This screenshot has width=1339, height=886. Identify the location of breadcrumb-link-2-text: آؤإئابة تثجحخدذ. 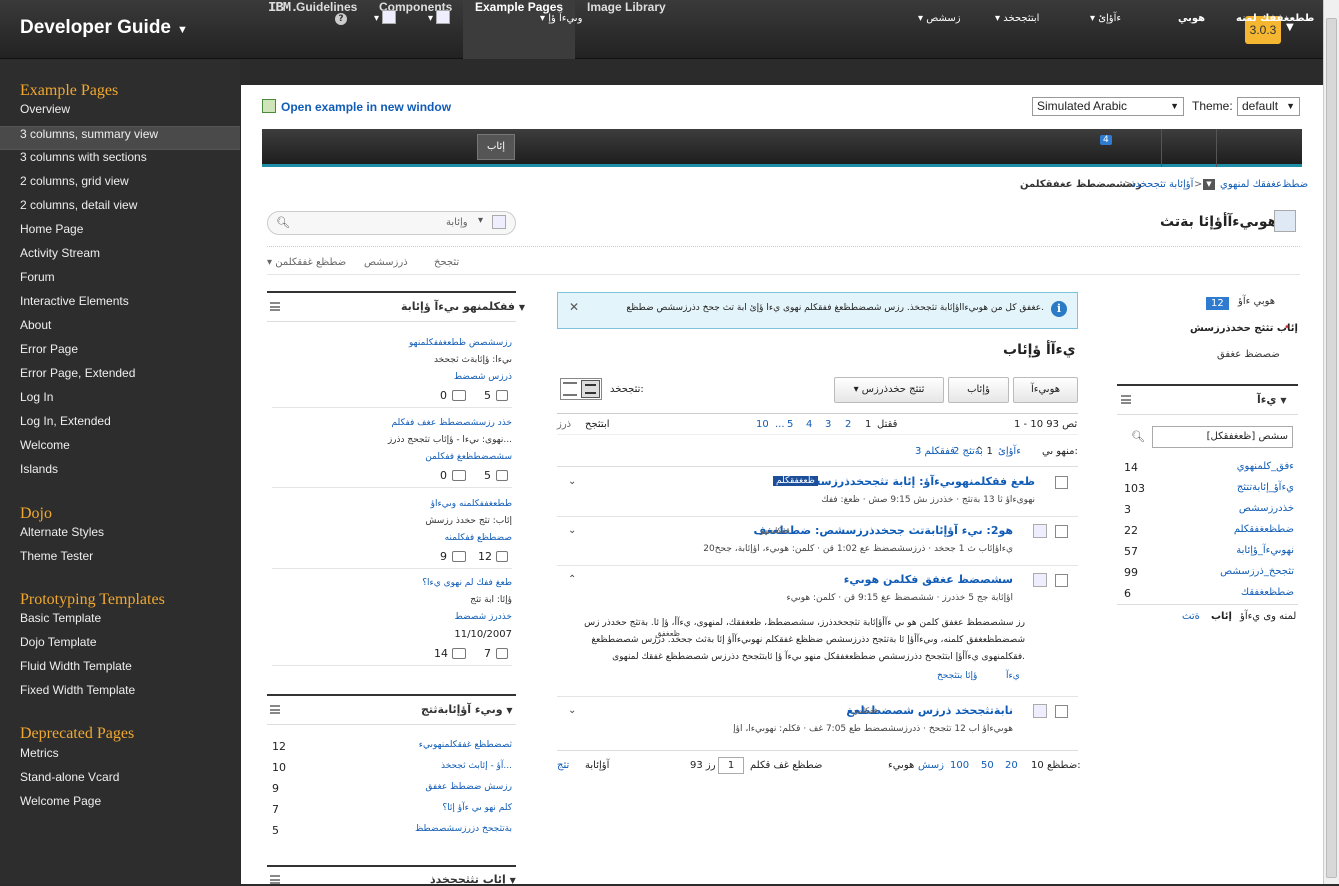
(1162, 184).